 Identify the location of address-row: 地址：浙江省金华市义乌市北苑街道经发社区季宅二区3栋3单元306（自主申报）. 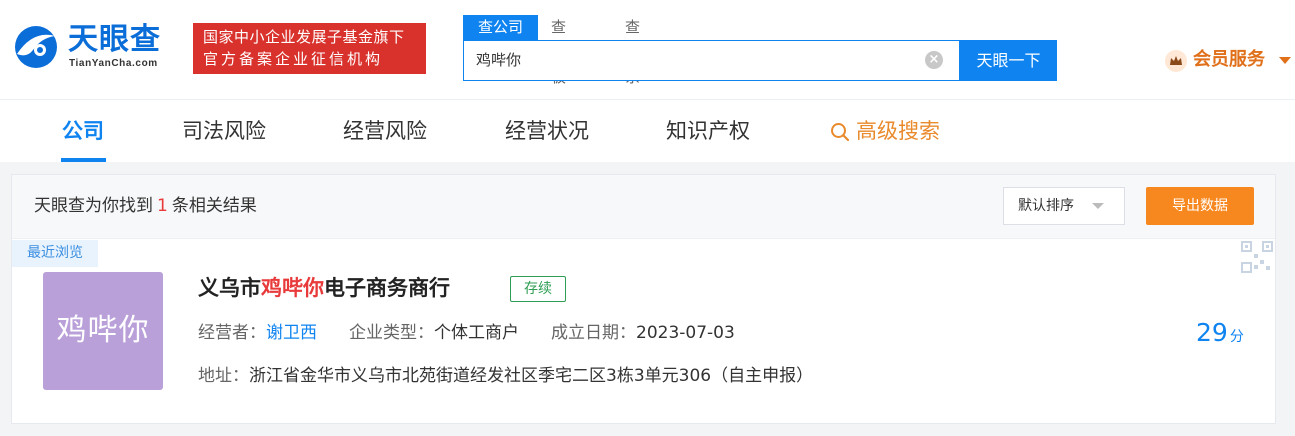
(505, 376).